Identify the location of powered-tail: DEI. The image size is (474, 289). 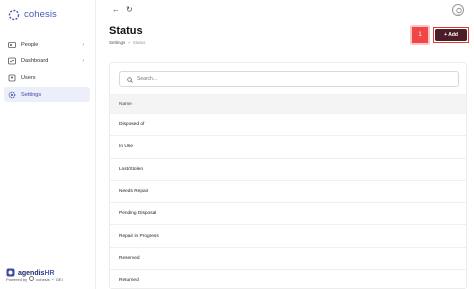
(59, 279).